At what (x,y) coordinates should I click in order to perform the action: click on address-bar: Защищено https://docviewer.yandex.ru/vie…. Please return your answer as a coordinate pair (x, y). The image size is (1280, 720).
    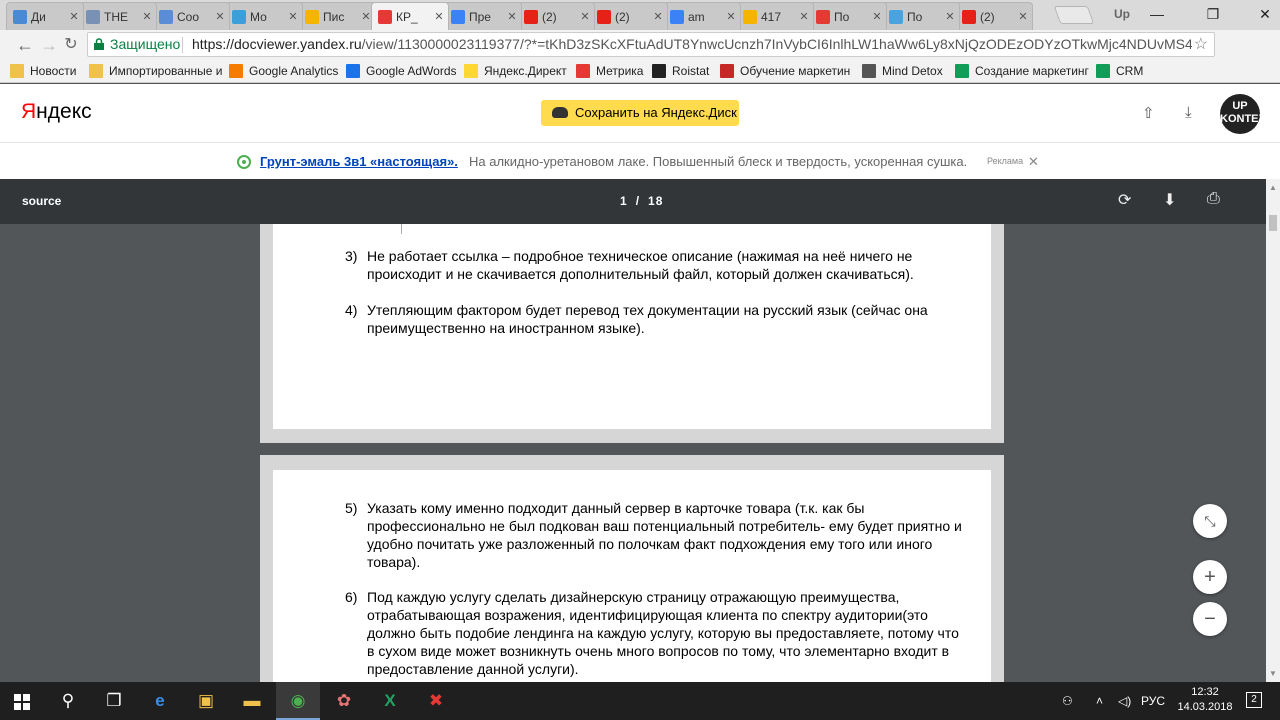
    Looking at the image, I should click on (651, 44).